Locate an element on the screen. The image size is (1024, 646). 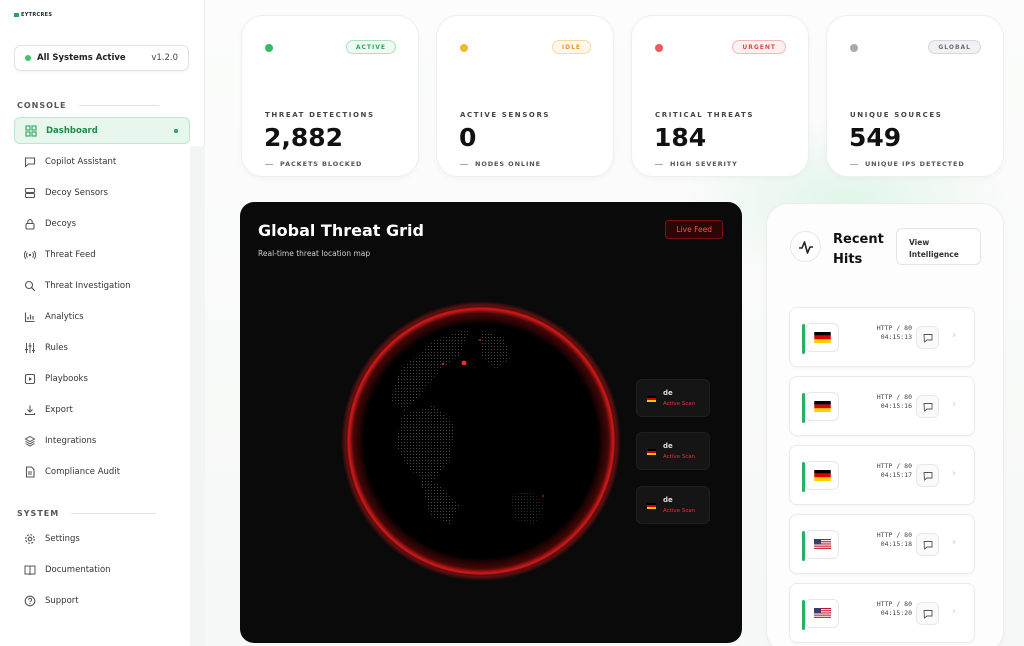
threat-globe is located at coordinates (481, 441).